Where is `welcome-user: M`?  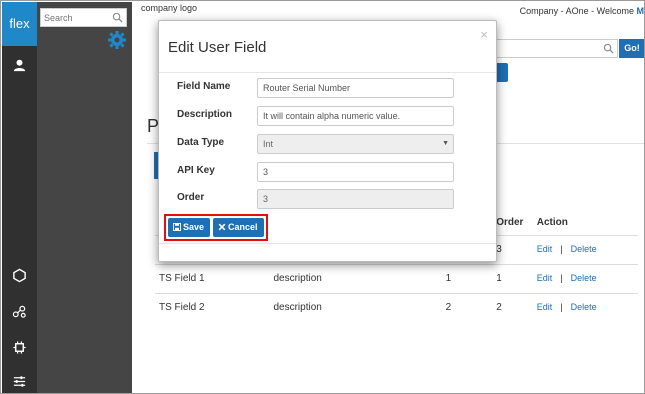
welcome-user: M is located at coordinates (641, 11).